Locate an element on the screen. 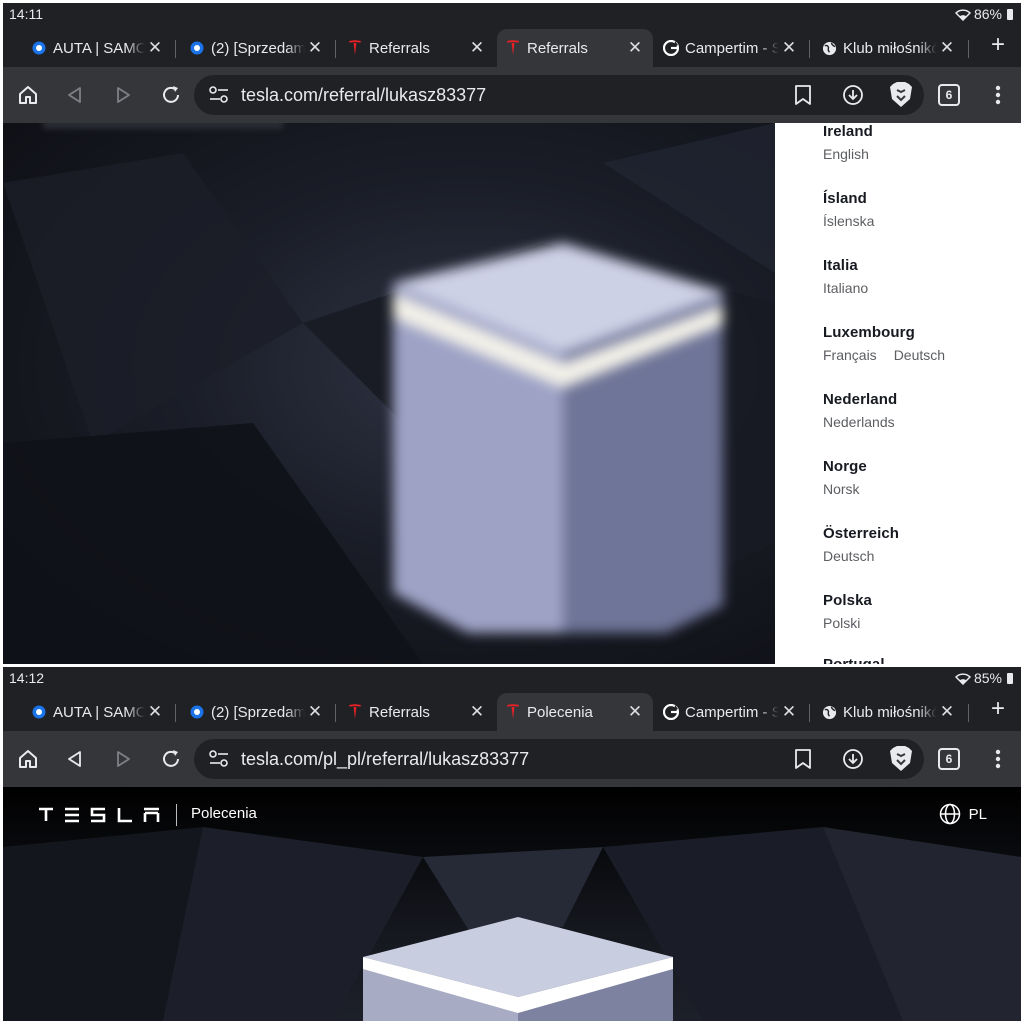 The height and width of the screenshot is (1024, 1024). tesla-header: Polecenia PL is located at coordinates (512, 815).